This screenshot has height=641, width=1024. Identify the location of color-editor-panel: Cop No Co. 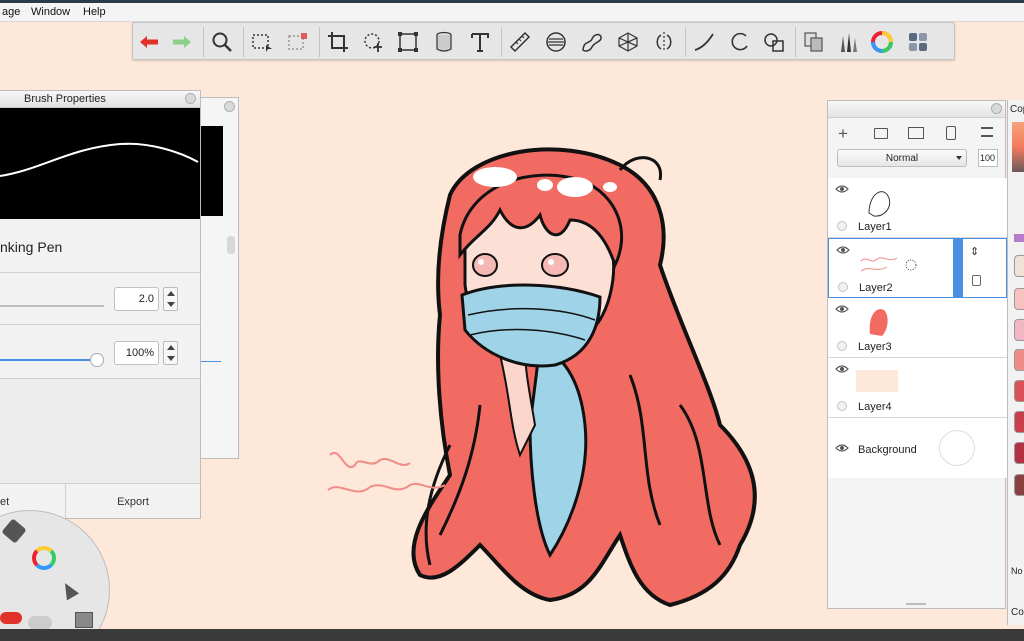
(1015, 362).